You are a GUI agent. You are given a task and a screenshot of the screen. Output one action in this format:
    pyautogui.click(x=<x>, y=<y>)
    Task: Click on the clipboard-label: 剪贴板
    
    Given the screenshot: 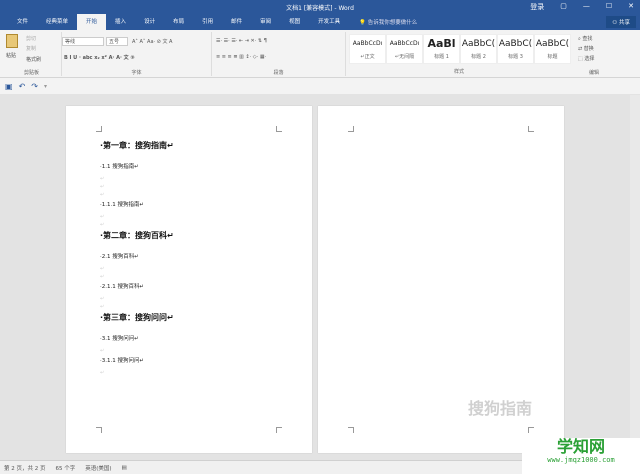 What is the action you would take?
    pyautogui.click(x=31, y=73)
    